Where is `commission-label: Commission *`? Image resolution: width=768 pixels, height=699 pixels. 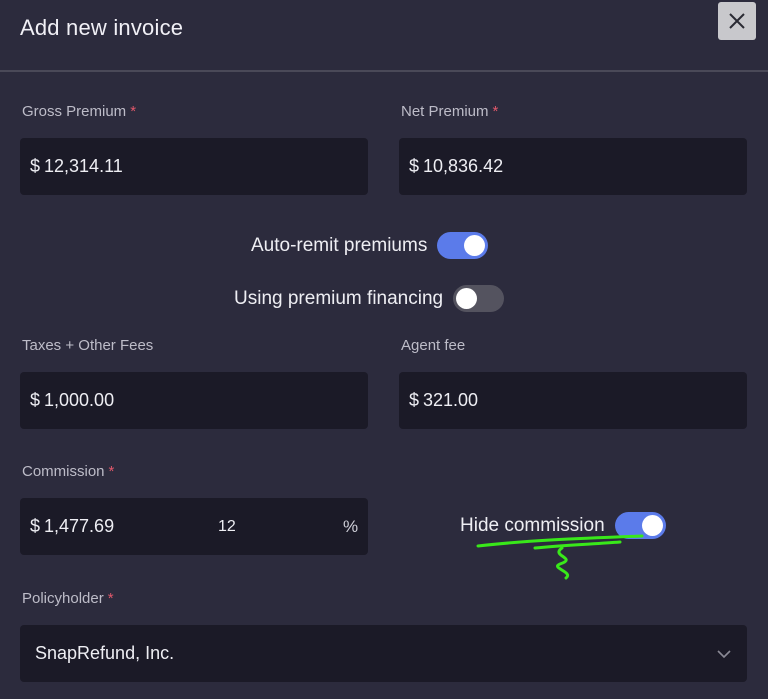
commission-label: Commission * is located at coordinates (68, 471).